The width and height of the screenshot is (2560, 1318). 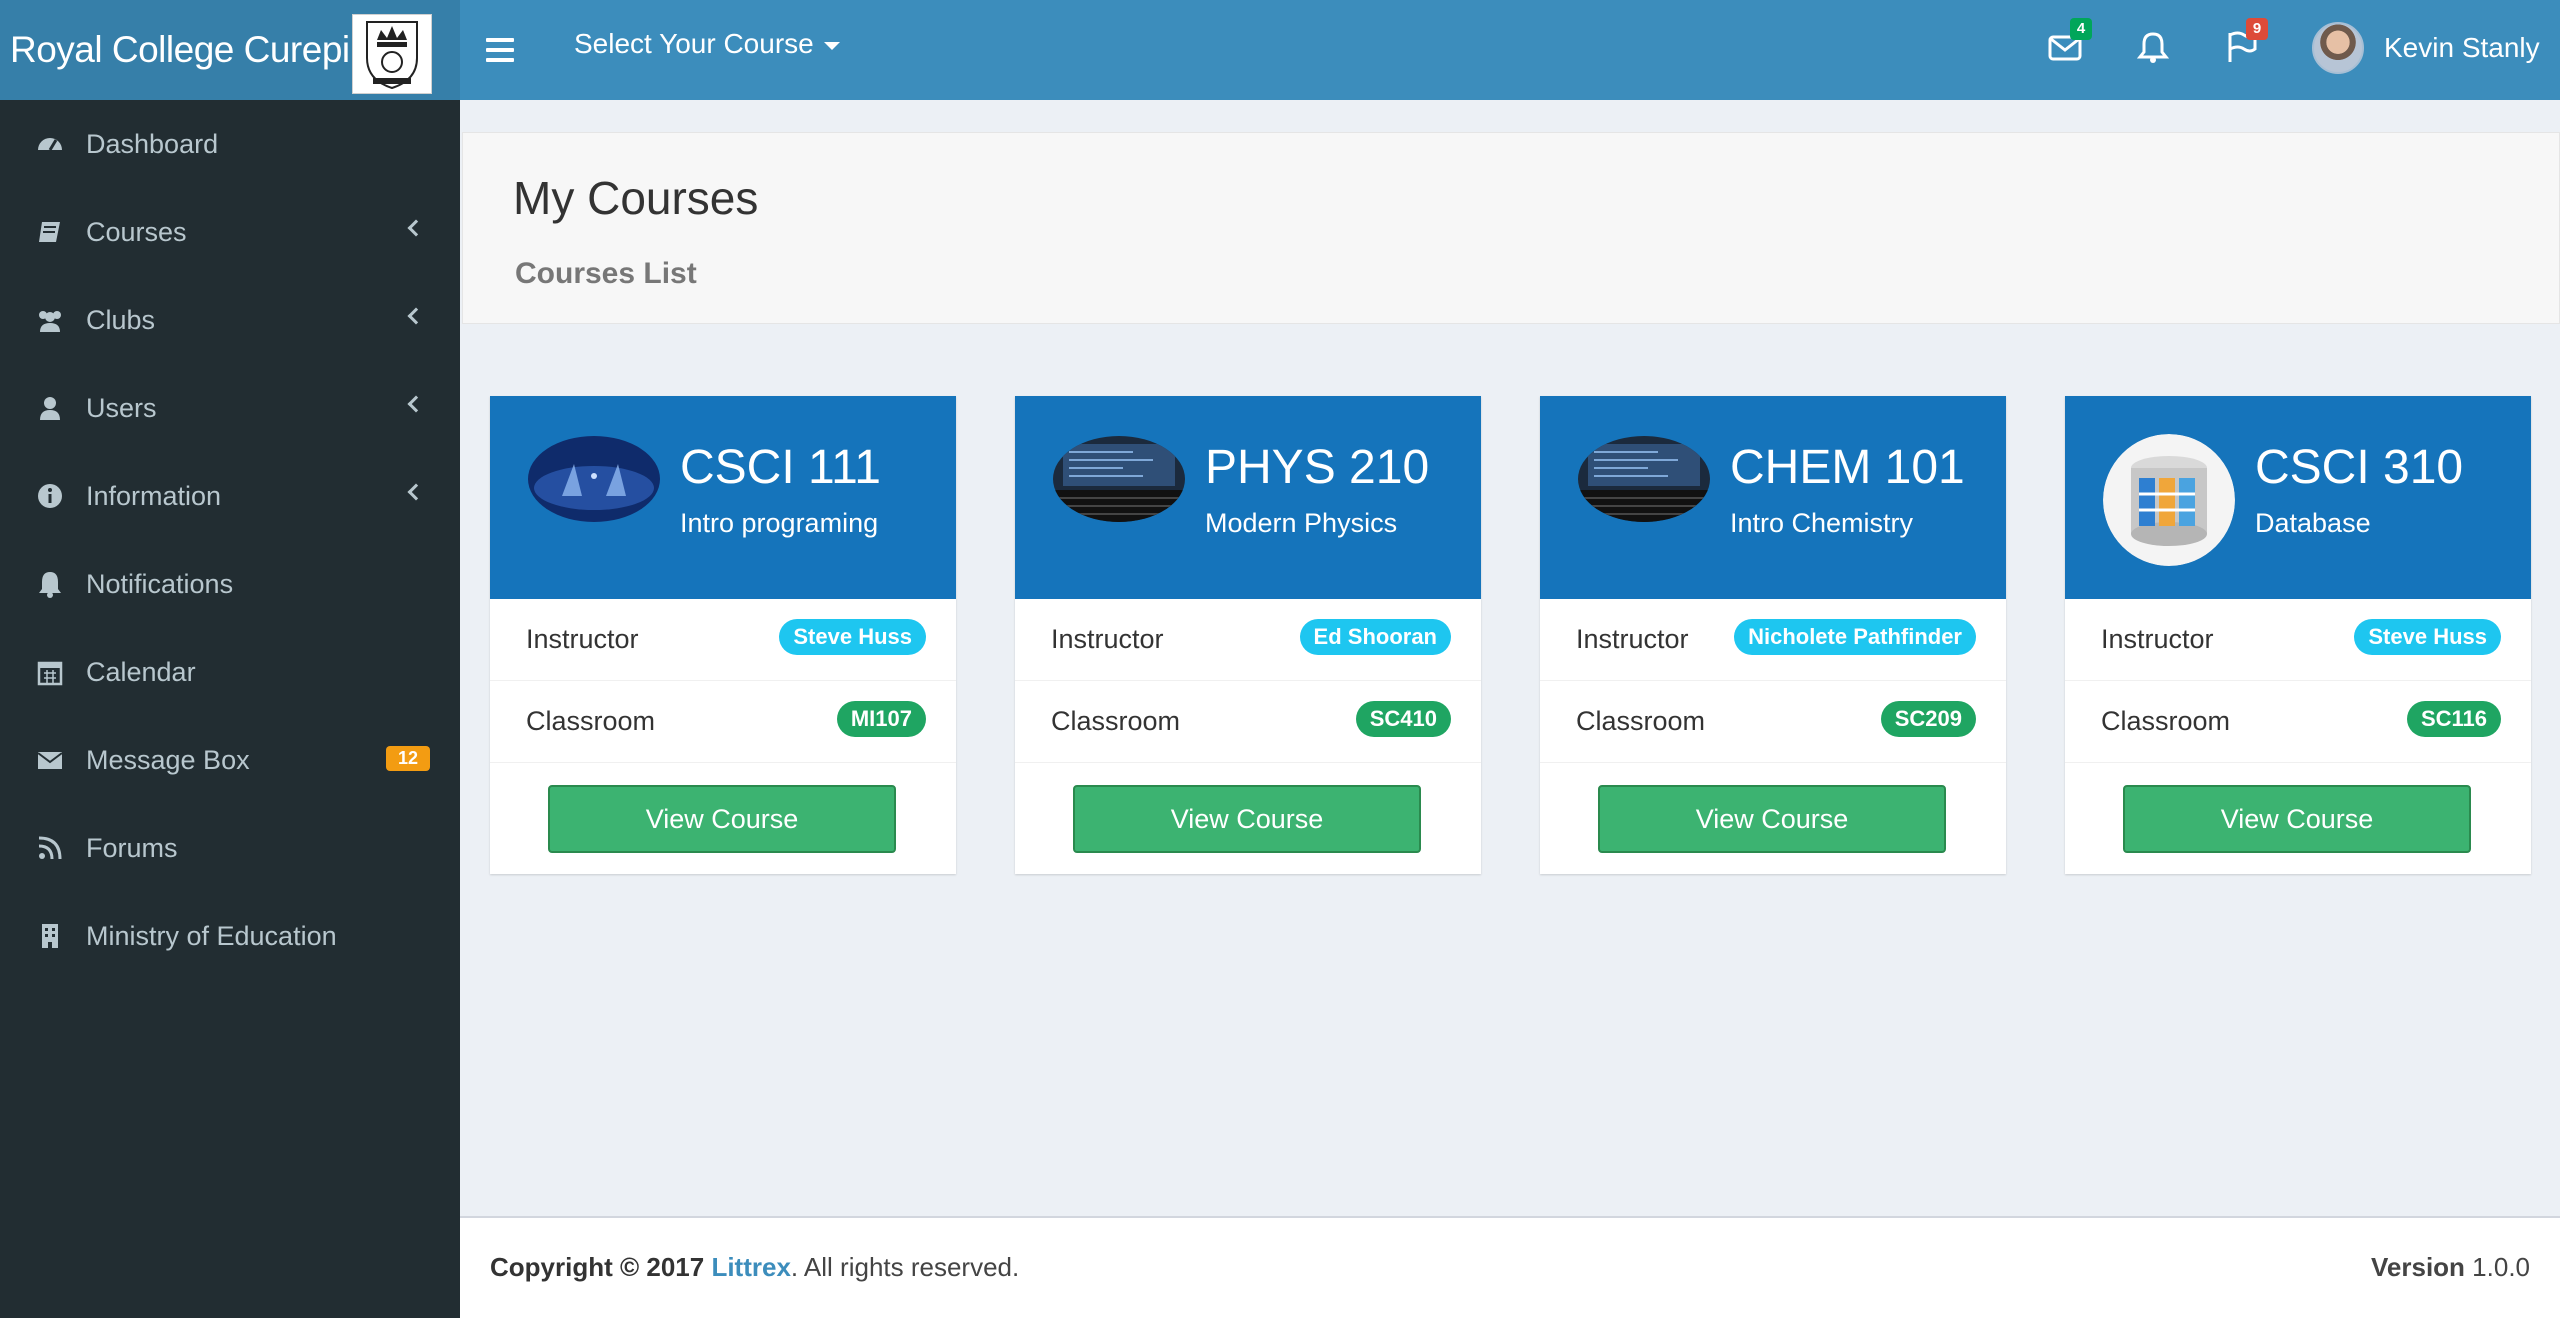 What do you see at coordinates (1855, 637) in the screenshot?
I see `instructor-badge: Nicholete Pathfinder` at bounding box center [1855, 637].